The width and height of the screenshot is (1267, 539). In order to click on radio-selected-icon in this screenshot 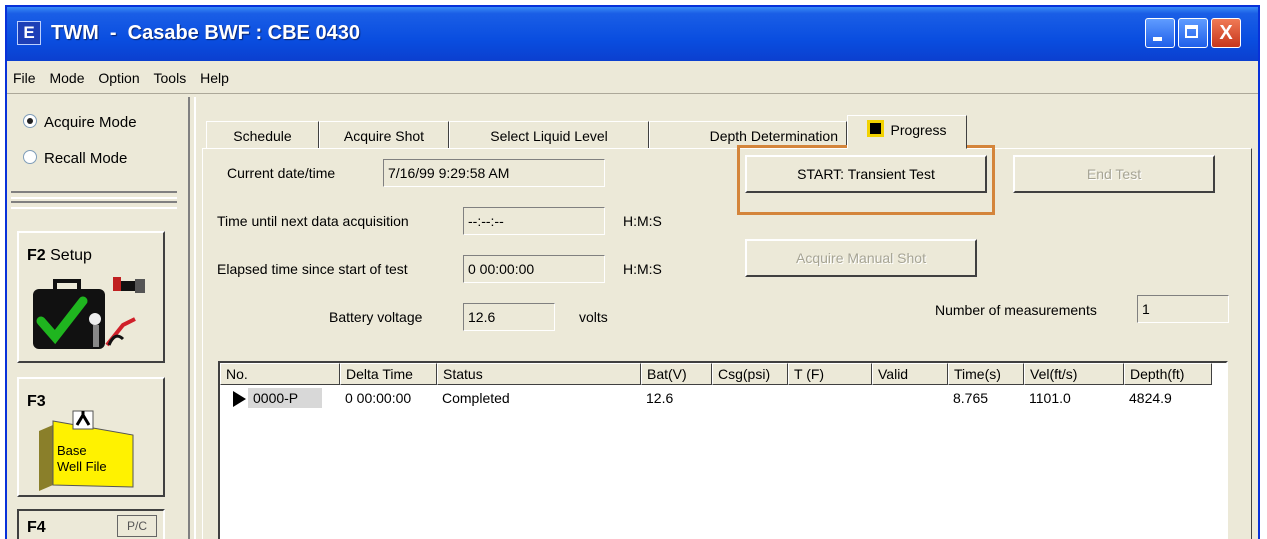, I will do `click(30, 121)`.